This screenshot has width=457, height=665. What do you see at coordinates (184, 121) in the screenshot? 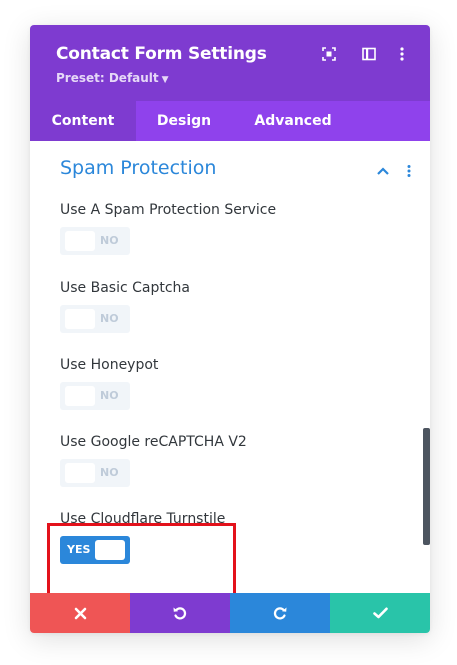
I see `tab-design: Design` at bounding box center [184, 121].